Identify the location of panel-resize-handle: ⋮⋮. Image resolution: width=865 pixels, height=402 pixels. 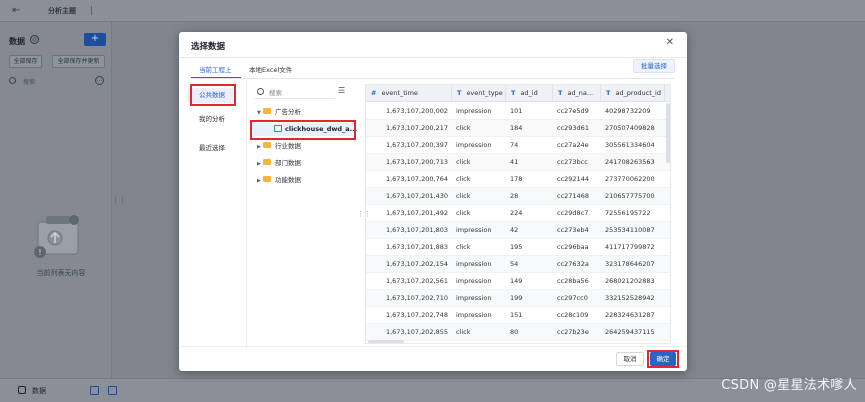
(119, 200).